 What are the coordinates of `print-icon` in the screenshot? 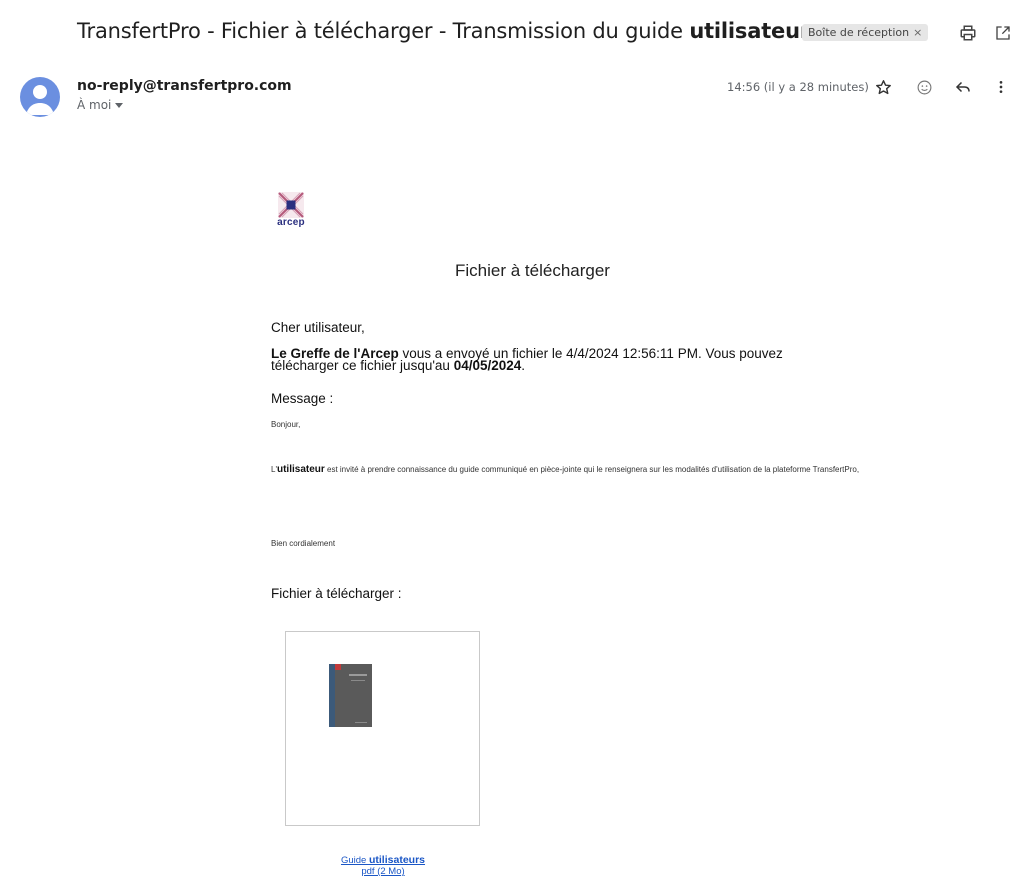 It's located at (968, 33).